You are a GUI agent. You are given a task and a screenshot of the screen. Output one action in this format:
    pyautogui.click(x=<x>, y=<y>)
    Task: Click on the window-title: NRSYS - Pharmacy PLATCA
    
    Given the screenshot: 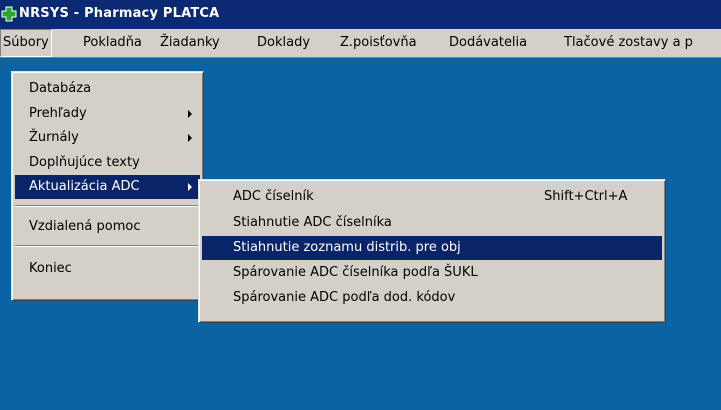 What is the action you would take?
    pyautogui.click(x=119, y=13)
    